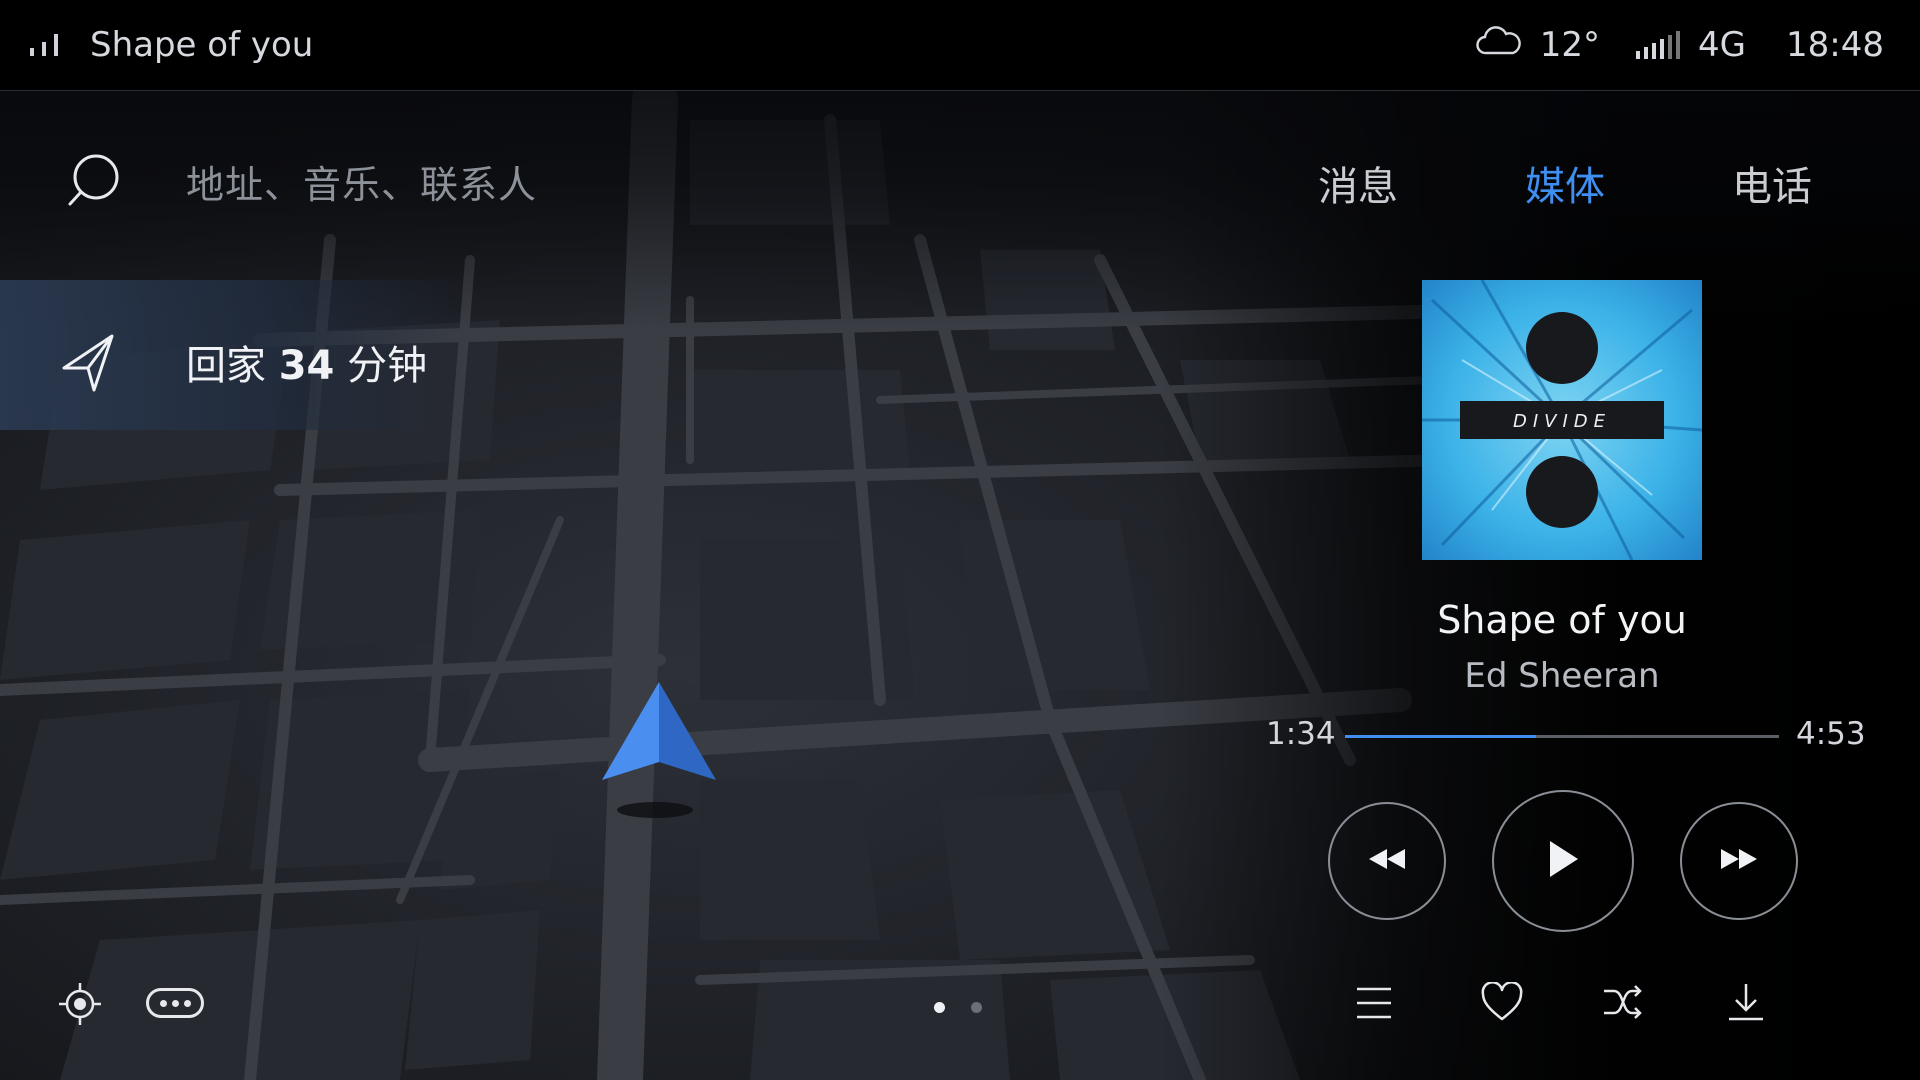 The image size is (1920, 1080). I want to click on route-destination: 回家, so click(226, 366).